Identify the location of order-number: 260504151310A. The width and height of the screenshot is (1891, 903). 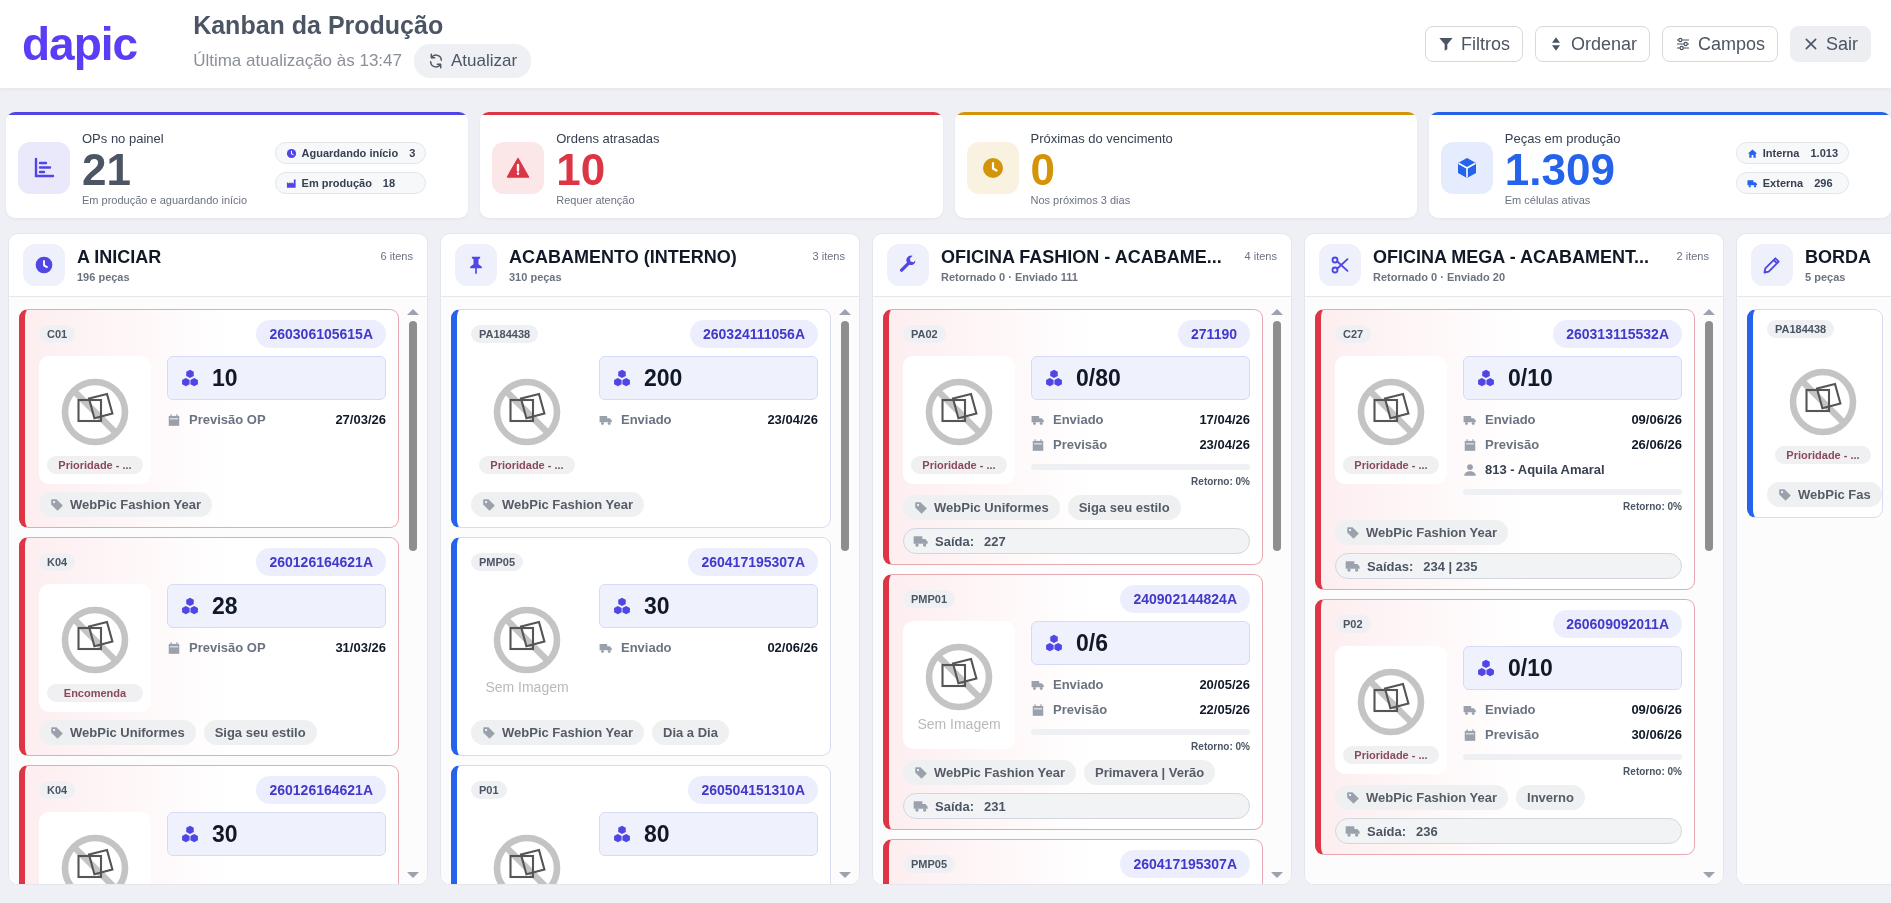
(753, 790).